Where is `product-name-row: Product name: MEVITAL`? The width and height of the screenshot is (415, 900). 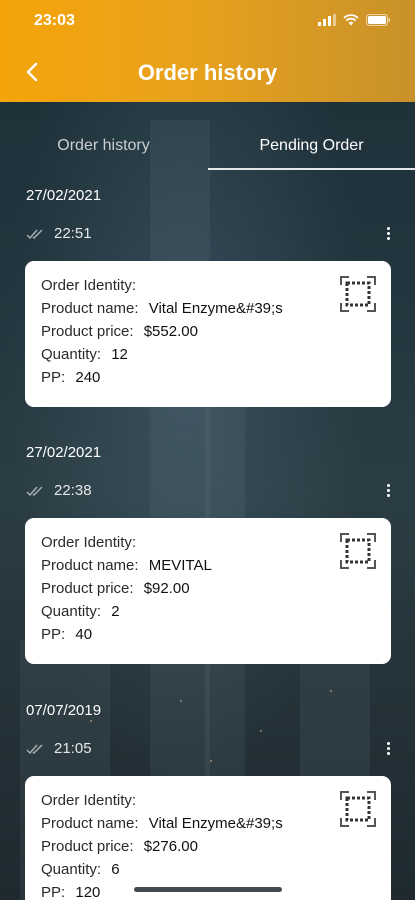
product-name-row: Product name: MEVITAL is located at coordinates (126, 565).